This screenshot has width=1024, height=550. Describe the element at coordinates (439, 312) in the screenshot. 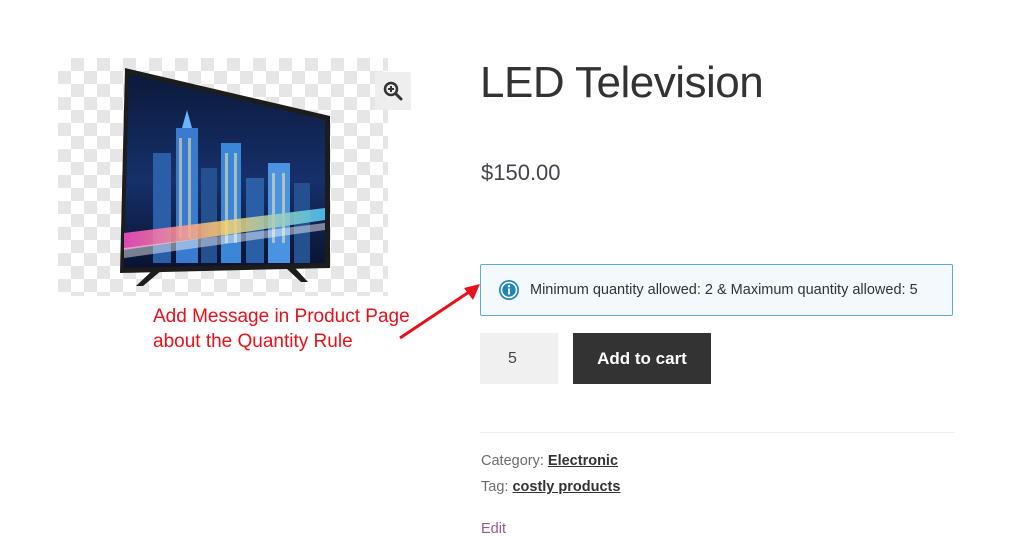

I see `annotation-arrow` at that location.